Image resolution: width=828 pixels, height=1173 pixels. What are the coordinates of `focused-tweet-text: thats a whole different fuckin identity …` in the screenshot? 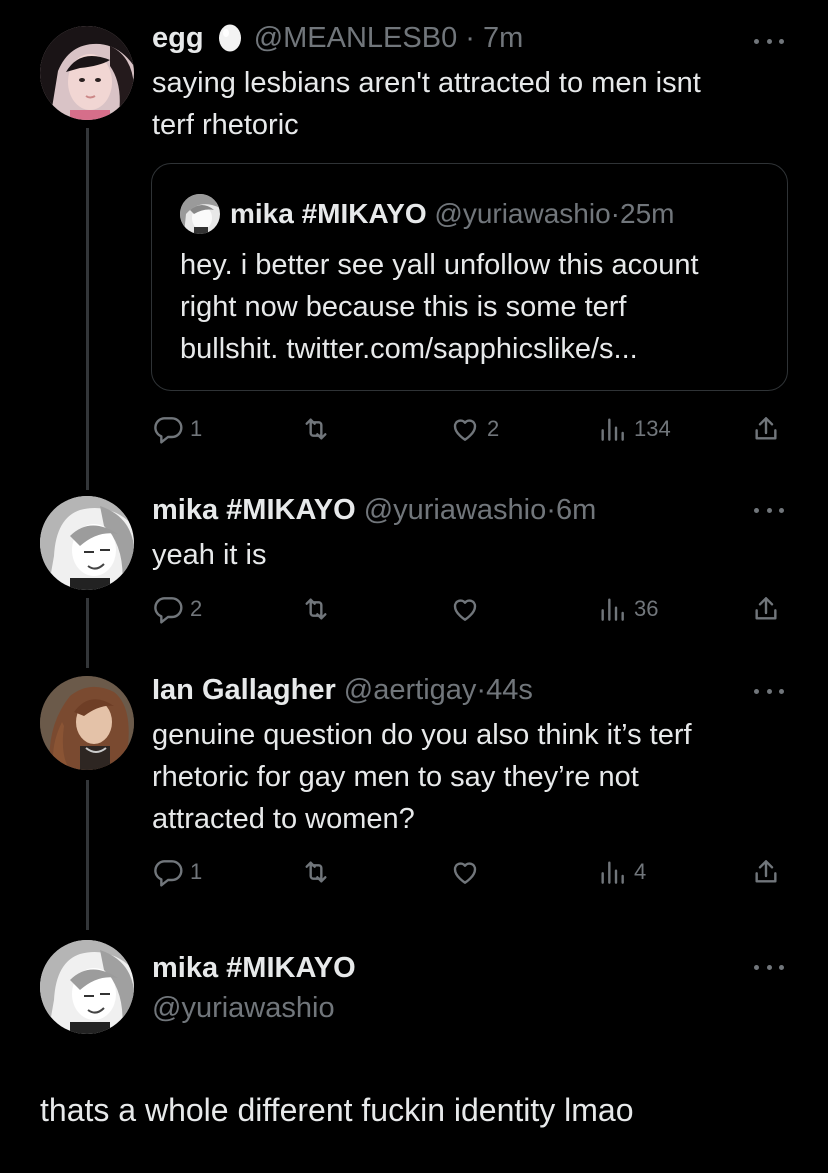 It's located at (337, 1110).